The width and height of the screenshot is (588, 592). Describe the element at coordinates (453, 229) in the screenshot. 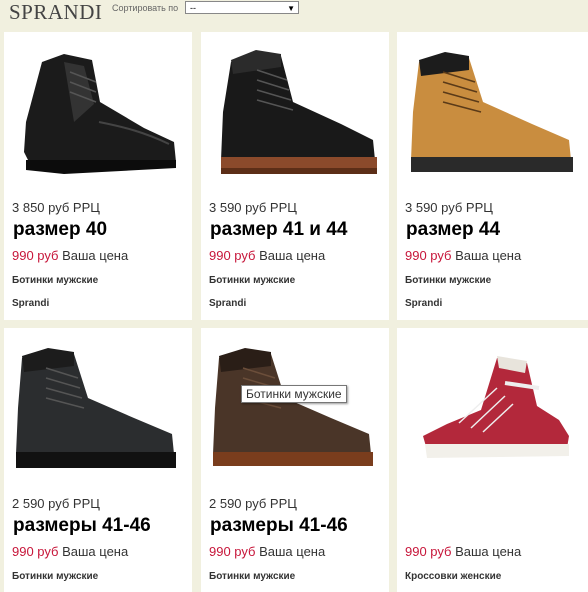

I see `size-label: размер 44` at that location.